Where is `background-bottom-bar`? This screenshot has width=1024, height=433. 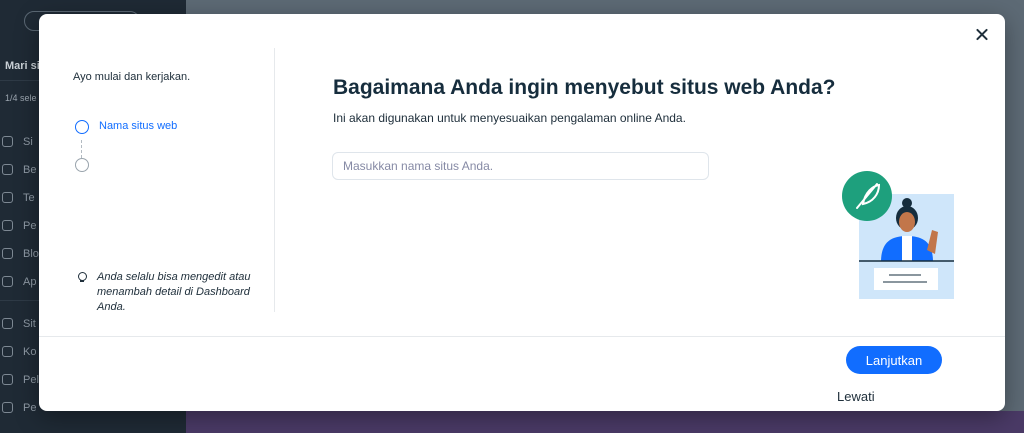 background-bottom-bar is located at coordinates (605, 422).